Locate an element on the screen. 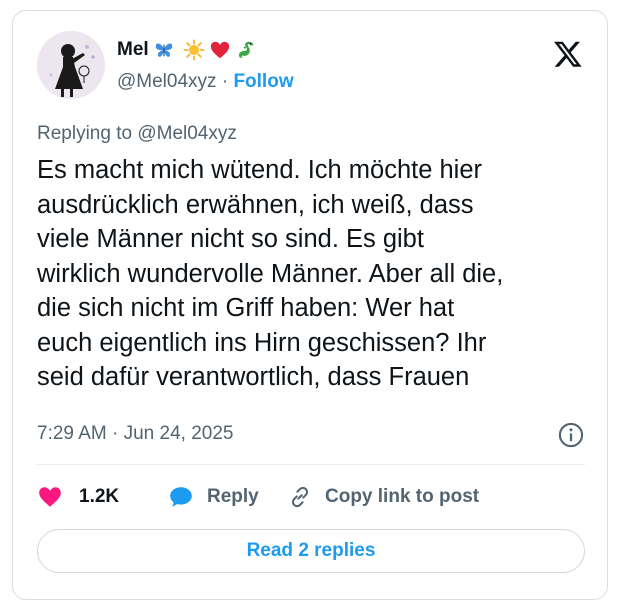 This screenshot has height=610, width=620. copy-link-button: Copy link to post is located at coordinates (383, 497).